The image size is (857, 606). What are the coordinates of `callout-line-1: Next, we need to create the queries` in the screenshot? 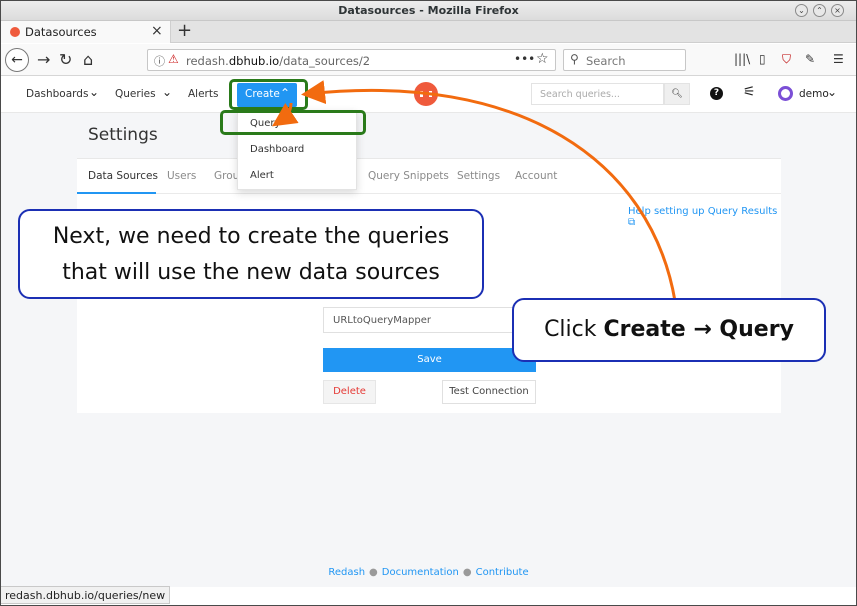 It's located at (251, 236).